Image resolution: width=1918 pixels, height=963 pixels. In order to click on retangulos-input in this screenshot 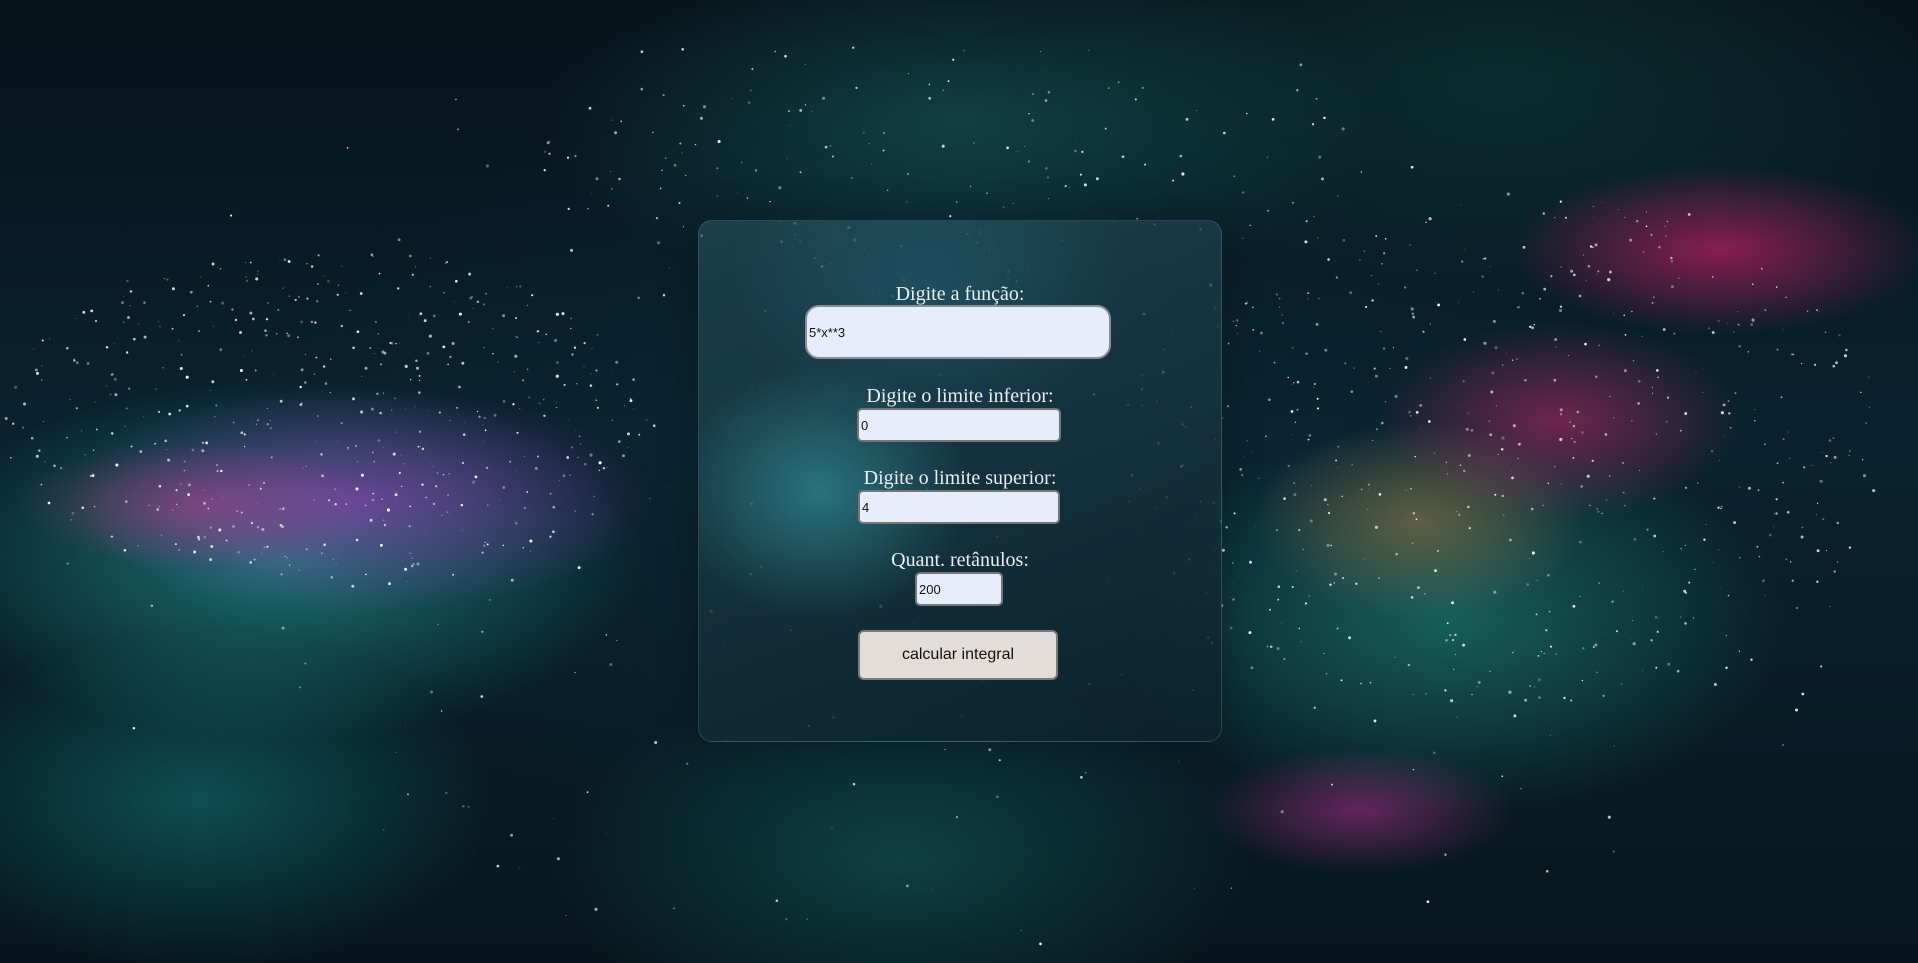, I will do `click(959, 589)`.